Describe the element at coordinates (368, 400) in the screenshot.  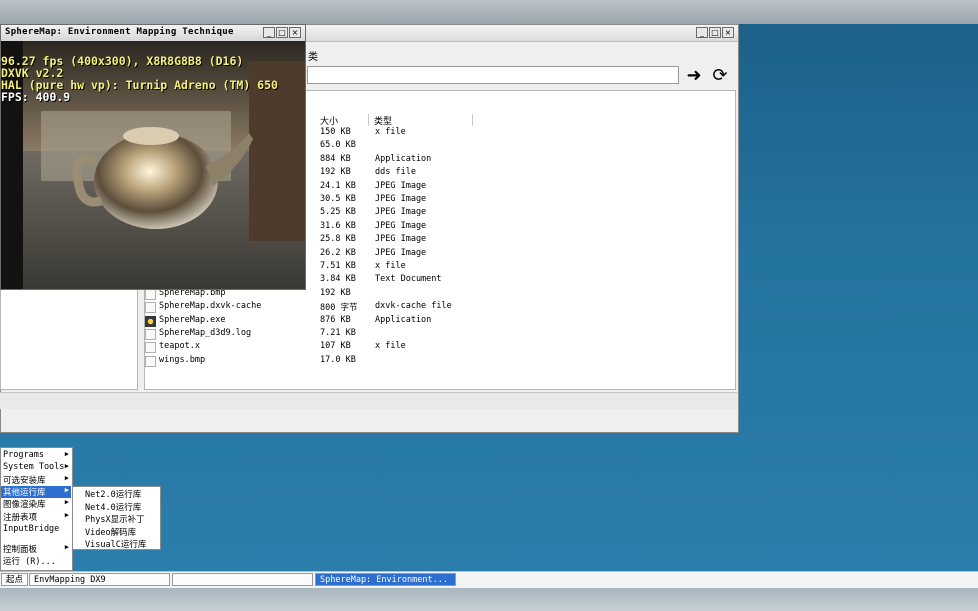
I see `file-manager-statusbar` at that location.